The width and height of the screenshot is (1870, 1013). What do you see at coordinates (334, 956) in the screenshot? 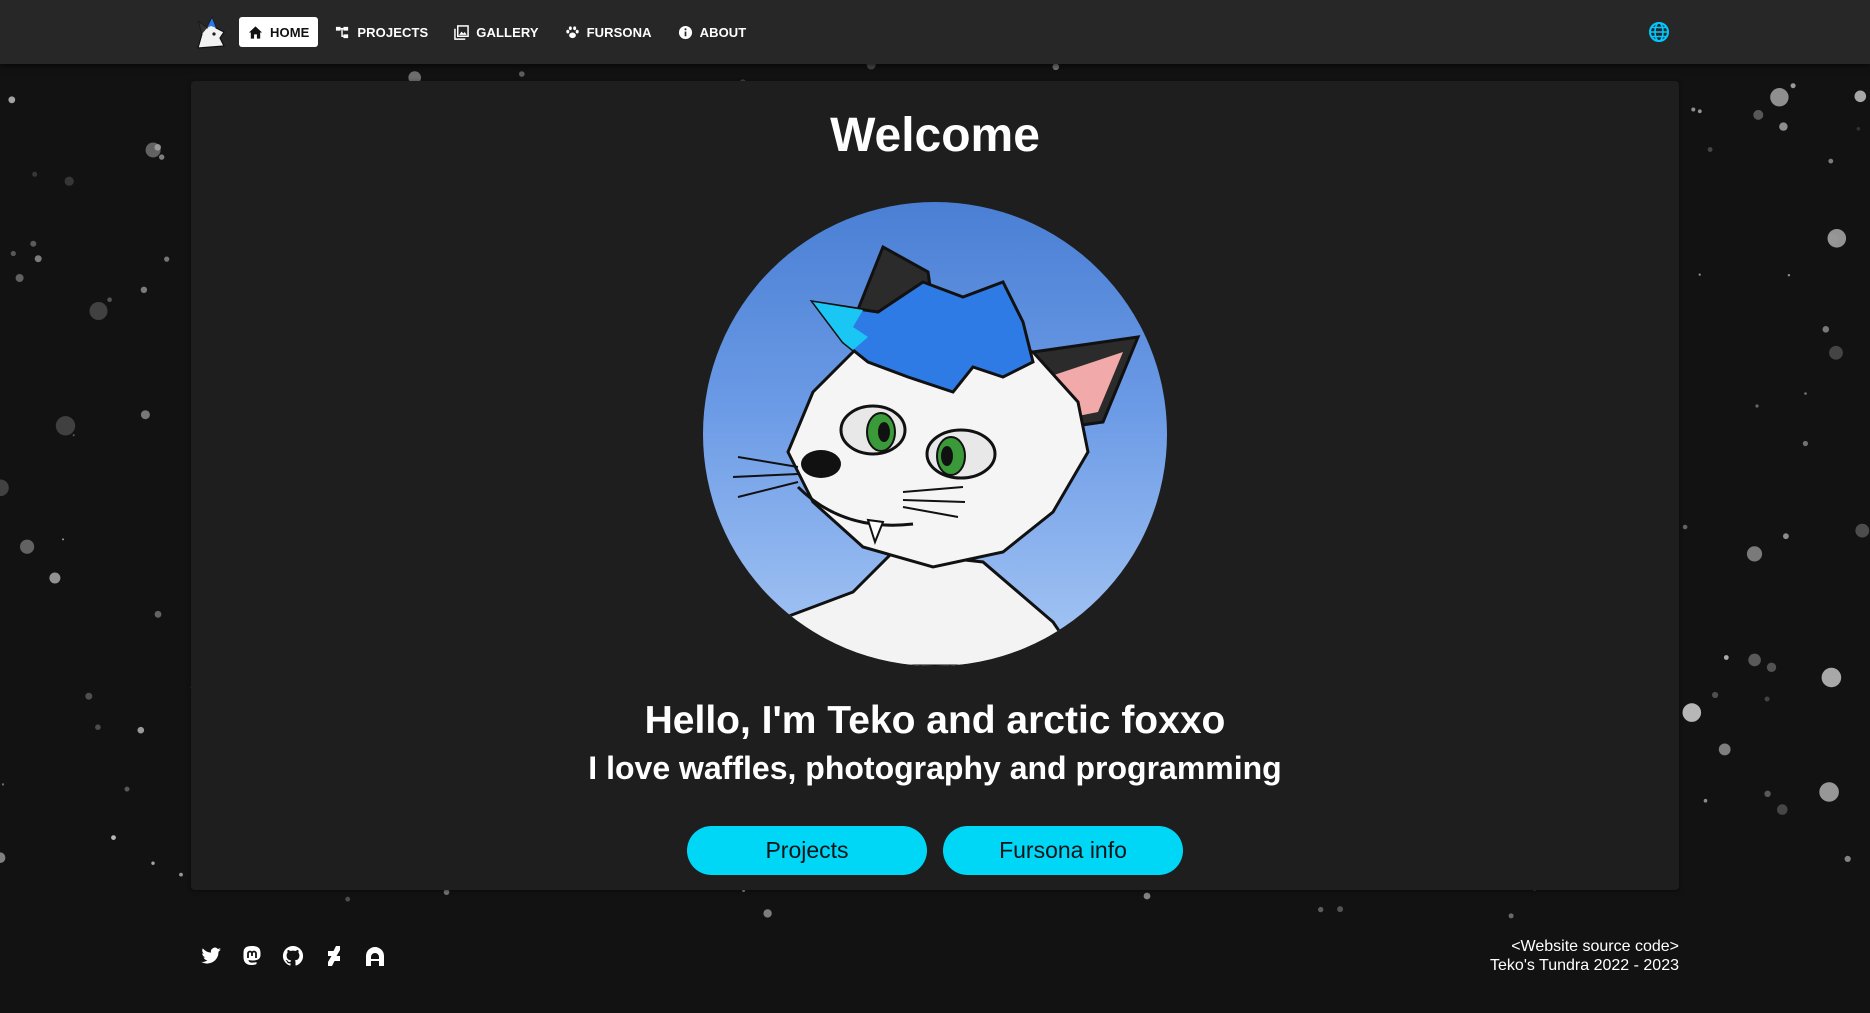
I see `deviantart-icon` at bounding box center [334, 956].